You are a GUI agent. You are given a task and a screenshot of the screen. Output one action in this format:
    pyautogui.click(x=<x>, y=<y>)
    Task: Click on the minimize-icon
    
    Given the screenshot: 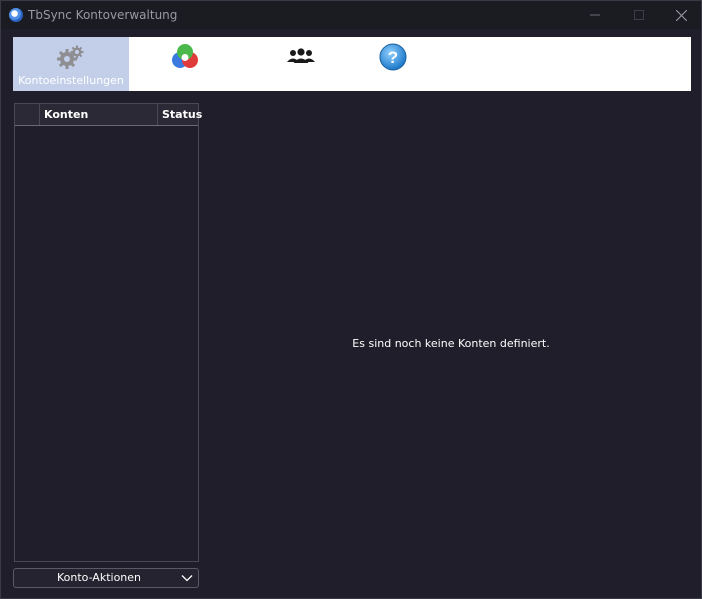 What is the action you would take?
    pyautogui.click(x=595, y=15)
    